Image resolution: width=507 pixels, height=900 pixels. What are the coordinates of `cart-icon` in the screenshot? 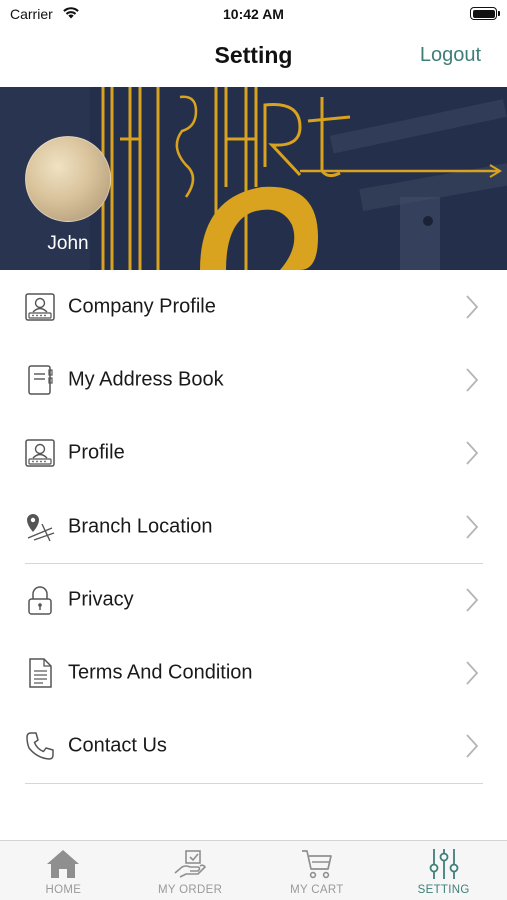 It's located at (316, 864).